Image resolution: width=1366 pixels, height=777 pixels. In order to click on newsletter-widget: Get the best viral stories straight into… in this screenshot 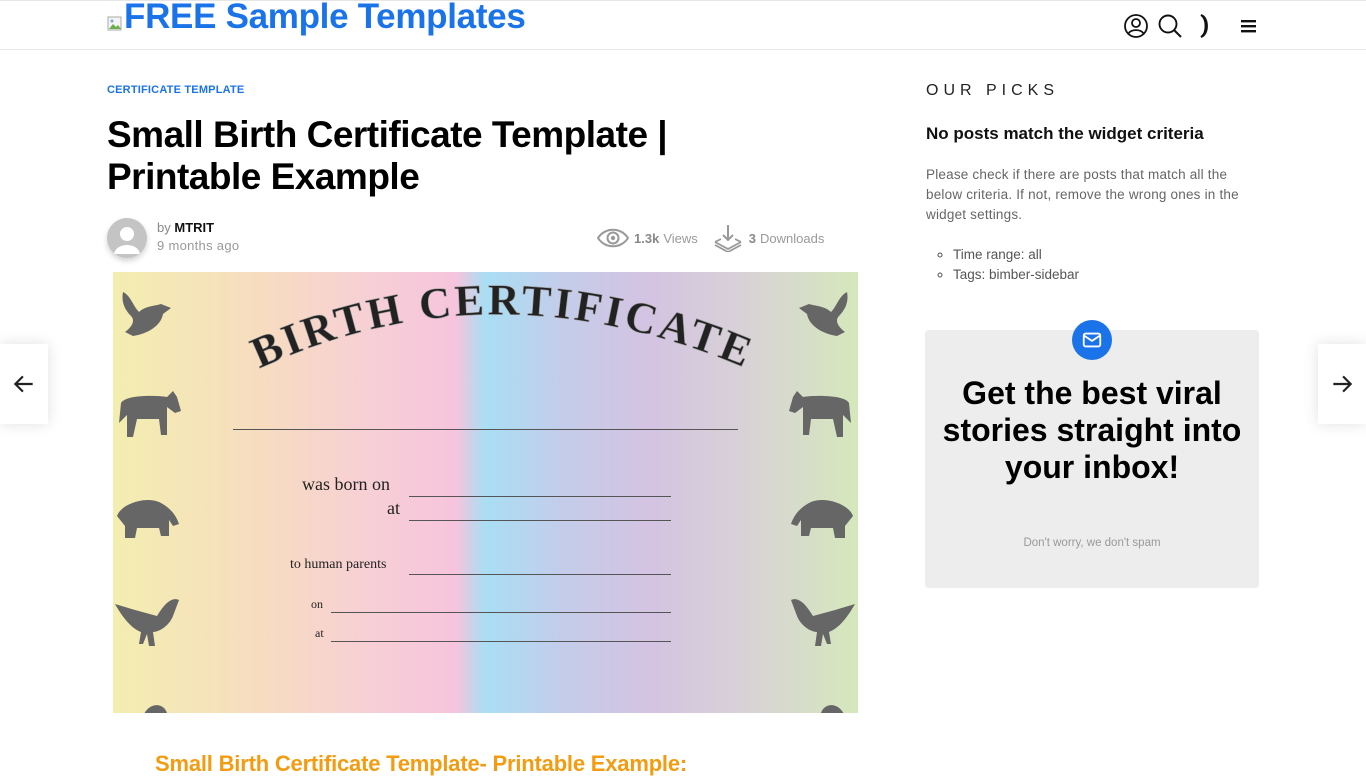, I will do `click(1092, 454)`.